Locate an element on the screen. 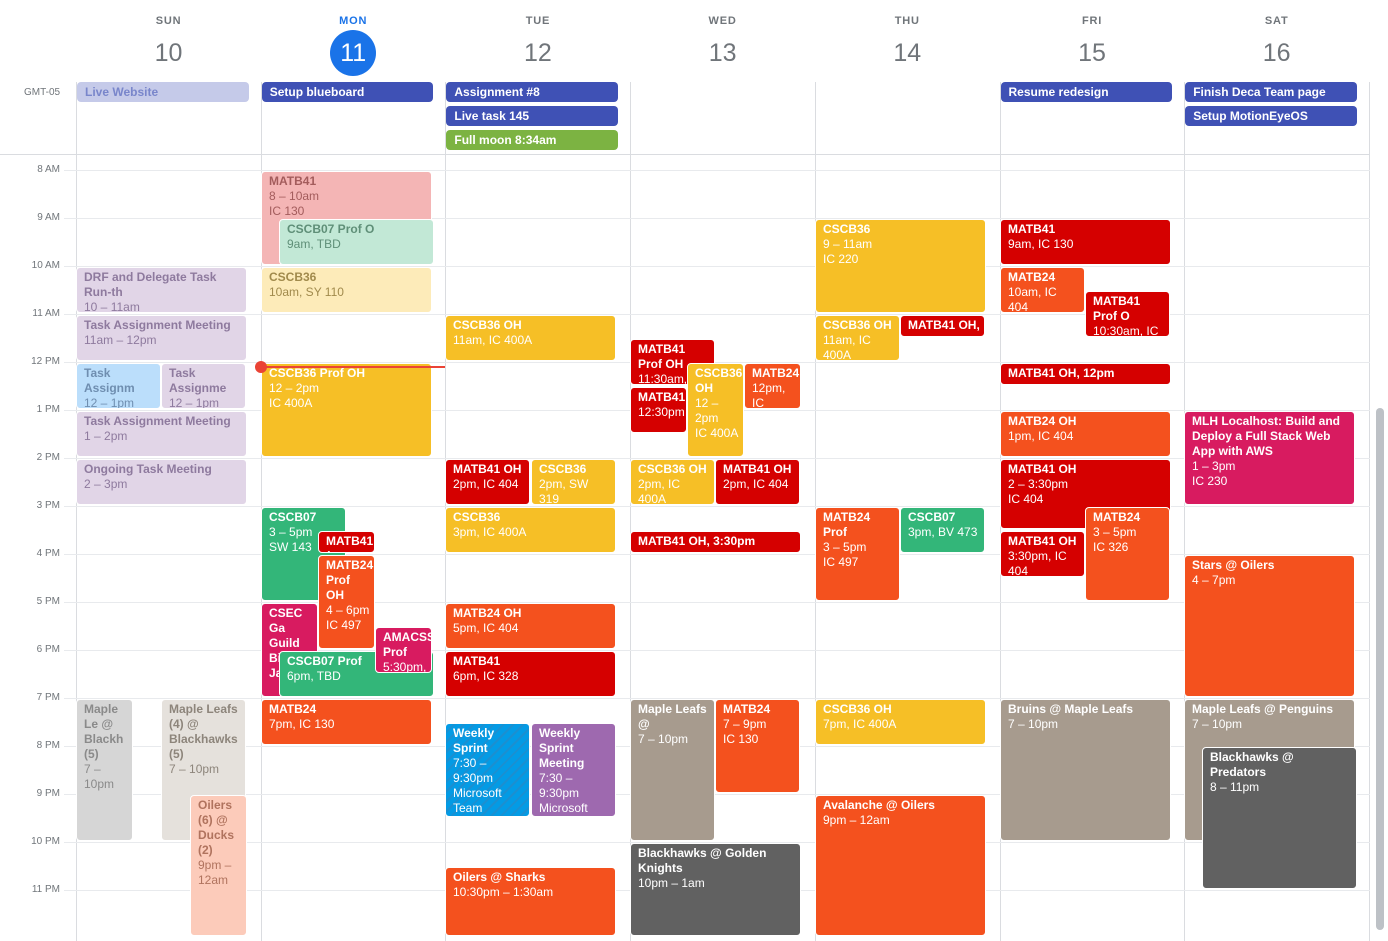 The width and height of the screenshot is (1388, 941). event-time: 9pm – 12am is located at coordinates (215, 872).